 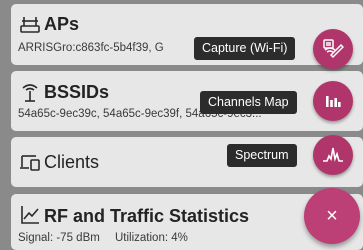 I want to click on capture-wifi-icon, so click(x=333, y=49).